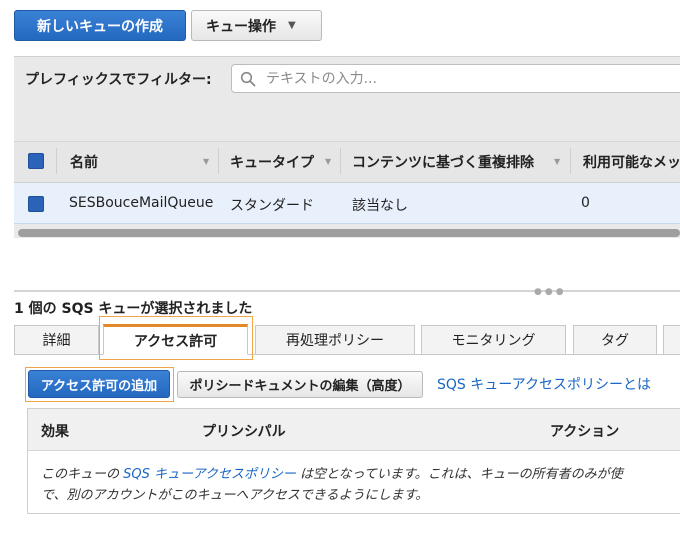  Describe the element at coordinates (84, 162) in the screenshot. I see `column-header-name: 名前` at that location.